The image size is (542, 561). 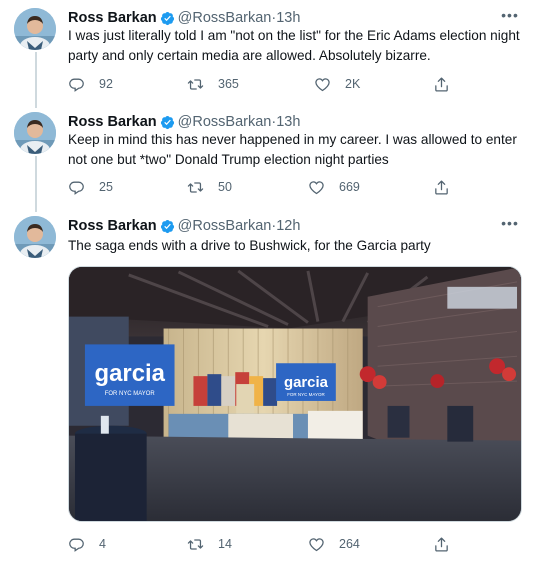 What do you see at coordinates (90, 187) in the screenshot?
I see `reply-button: 25` at bounding box center [90, 187].